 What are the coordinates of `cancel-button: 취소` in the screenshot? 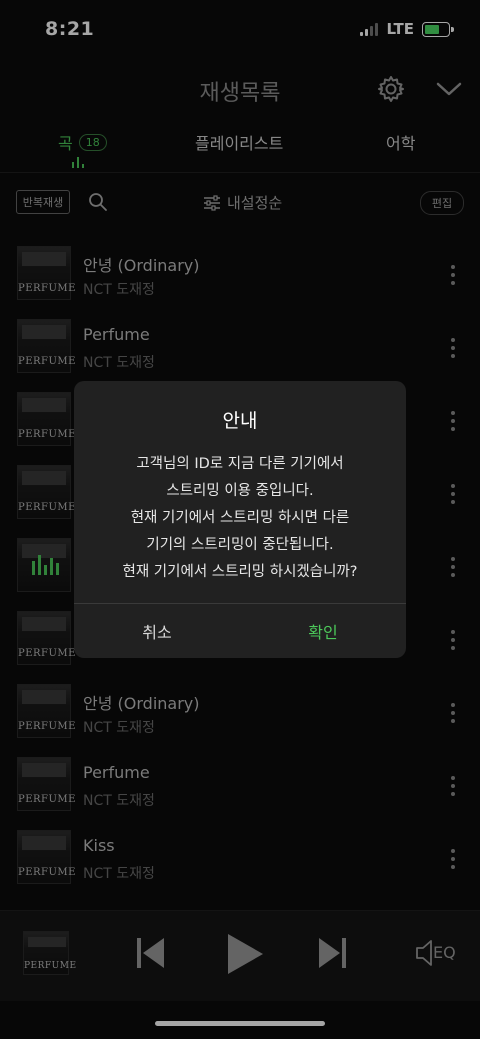 It's located at (157, 630).